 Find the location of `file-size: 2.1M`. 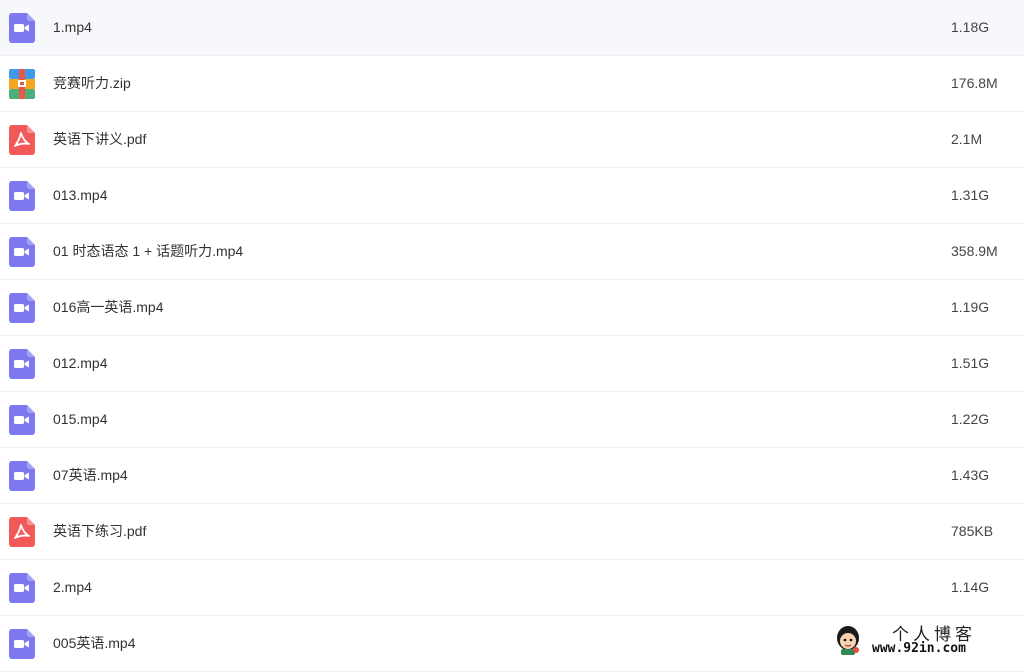

file-size: 2.1M is located at coordinates (967, 139).